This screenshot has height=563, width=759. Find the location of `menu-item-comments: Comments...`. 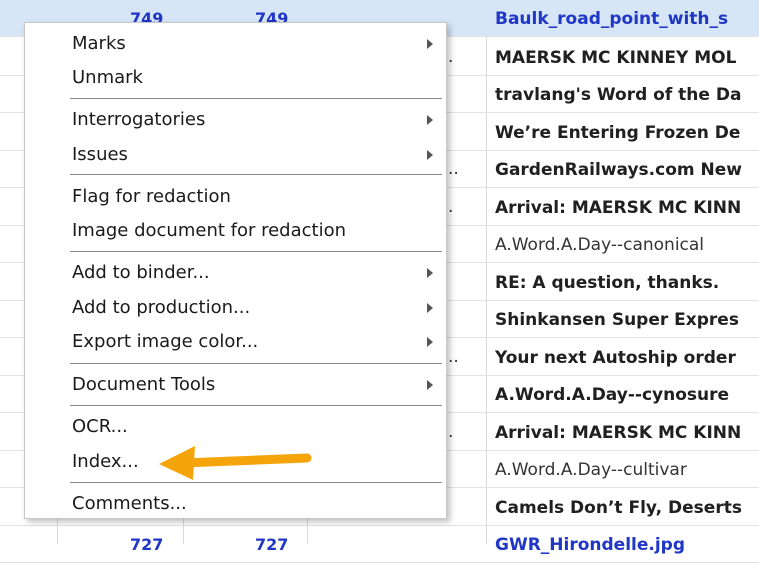

menu-item-comments: Comments... is located at coordinates (129, 503).